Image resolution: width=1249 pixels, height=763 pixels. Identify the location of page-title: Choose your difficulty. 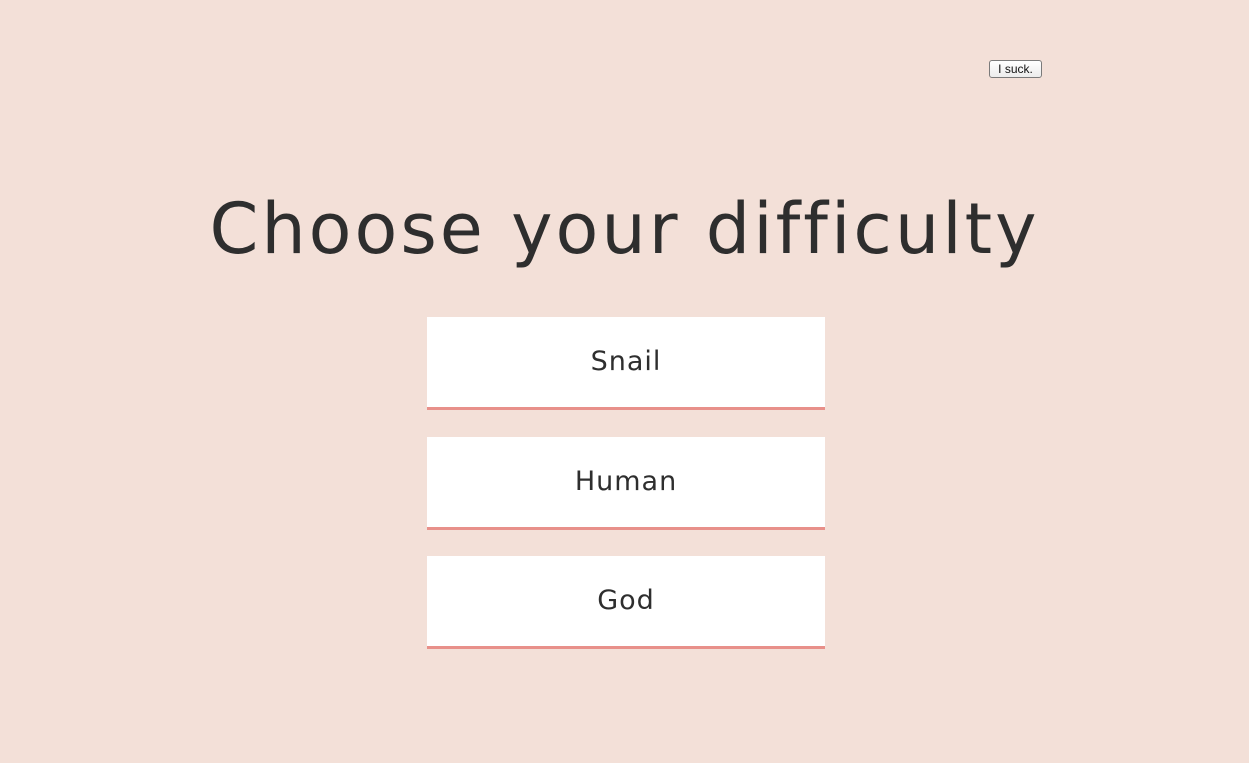
(624, 229).